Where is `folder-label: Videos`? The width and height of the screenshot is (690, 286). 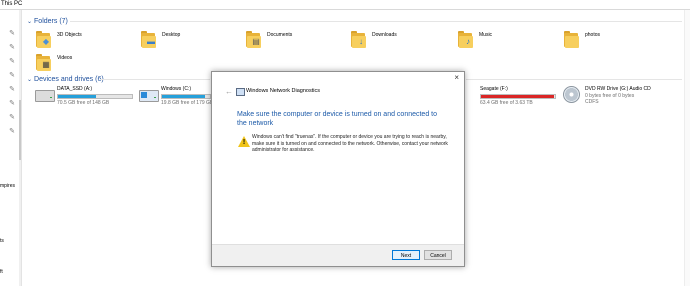 folder-label: Videos is located at coordinates (65, 58).